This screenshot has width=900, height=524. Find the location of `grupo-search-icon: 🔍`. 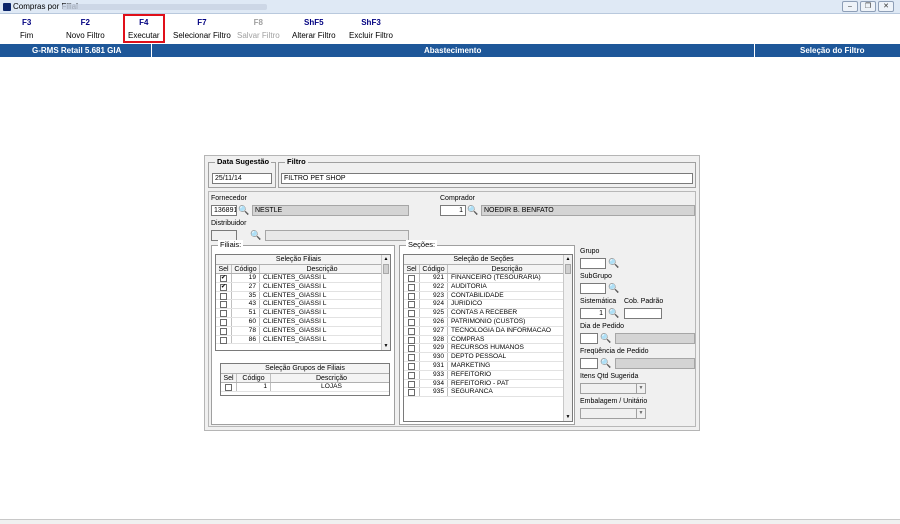

grupo-search-icon: 🔍 is located at coordinates (614, 263).